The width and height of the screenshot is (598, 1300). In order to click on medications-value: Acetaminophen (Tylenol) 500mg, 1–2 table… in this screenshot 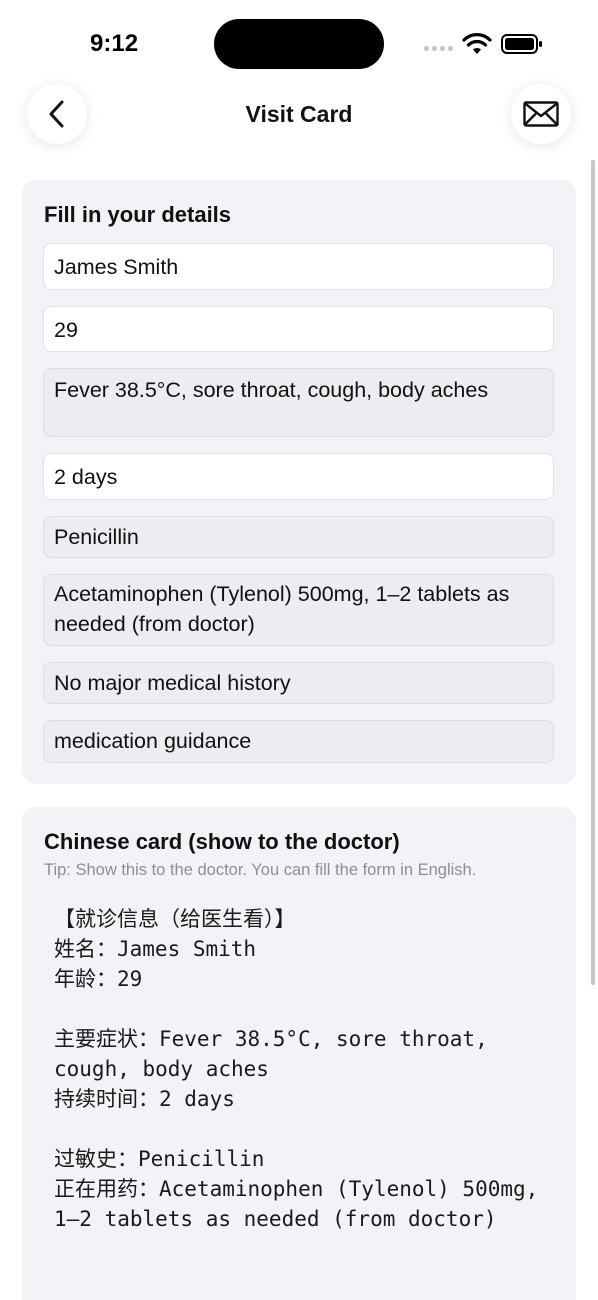, I will do `click(282, 609)`.